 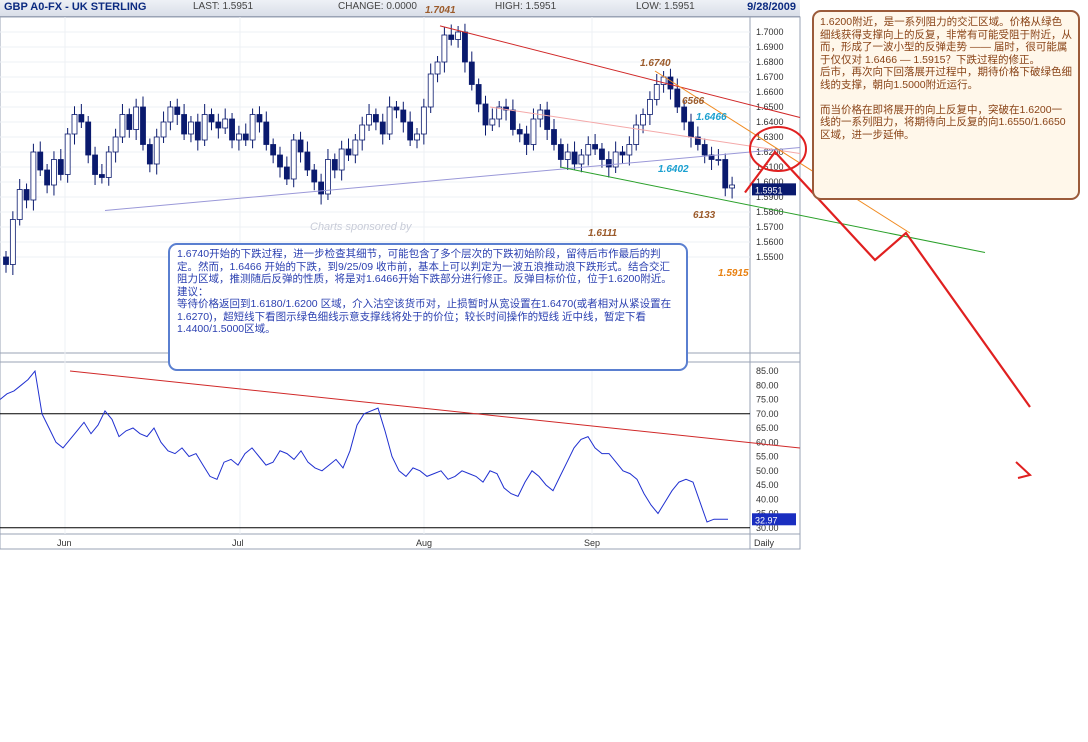 I want to click on indicator-tick-label: 50.00, so click(x=767, y=471).